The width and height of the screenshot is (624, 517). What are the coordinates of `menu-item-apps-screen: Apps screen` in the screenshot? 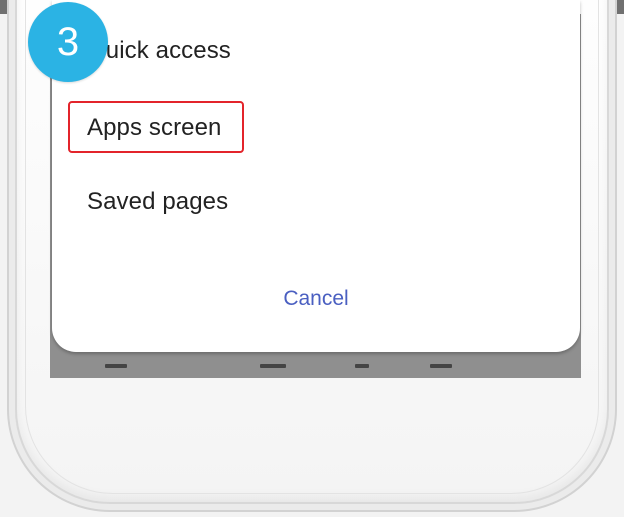 It's located at (154, 128).